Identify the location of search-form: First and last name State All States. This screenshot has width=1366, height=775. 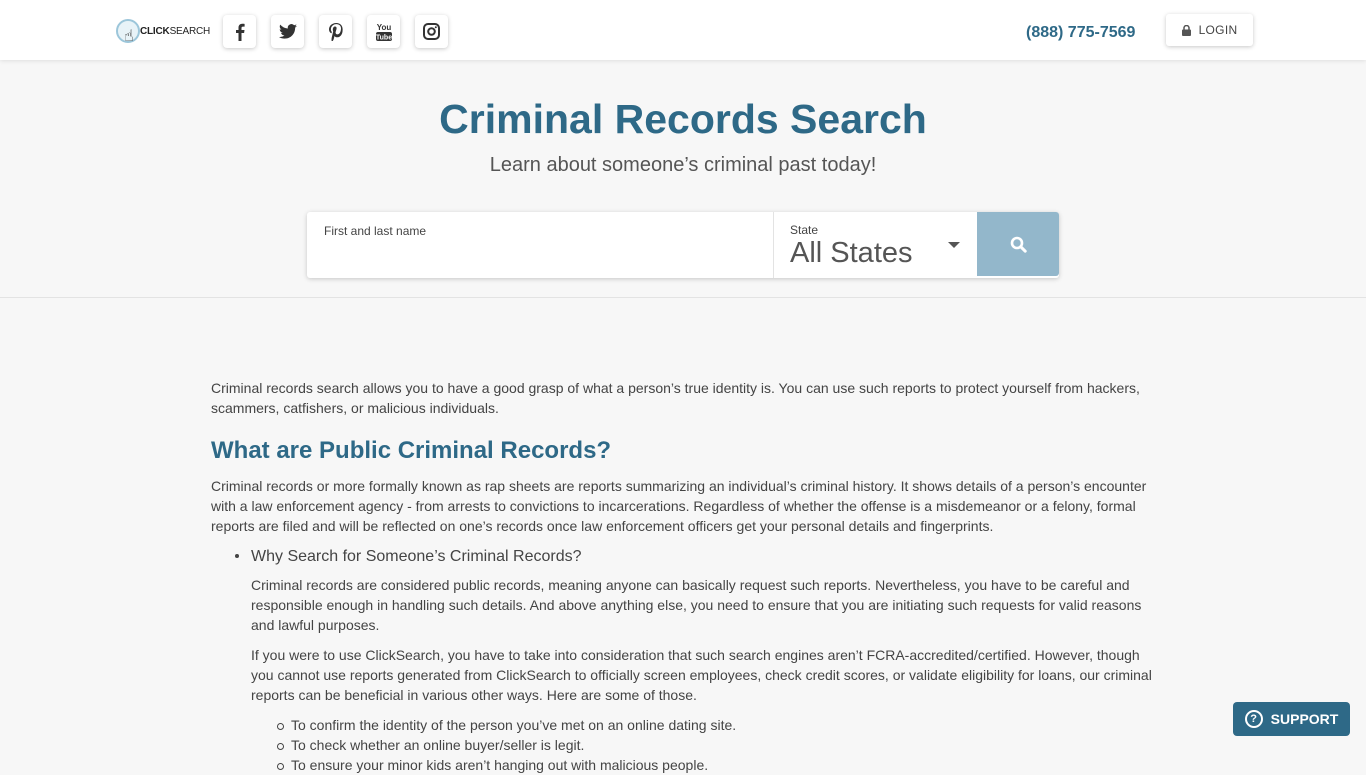
(683, 245).